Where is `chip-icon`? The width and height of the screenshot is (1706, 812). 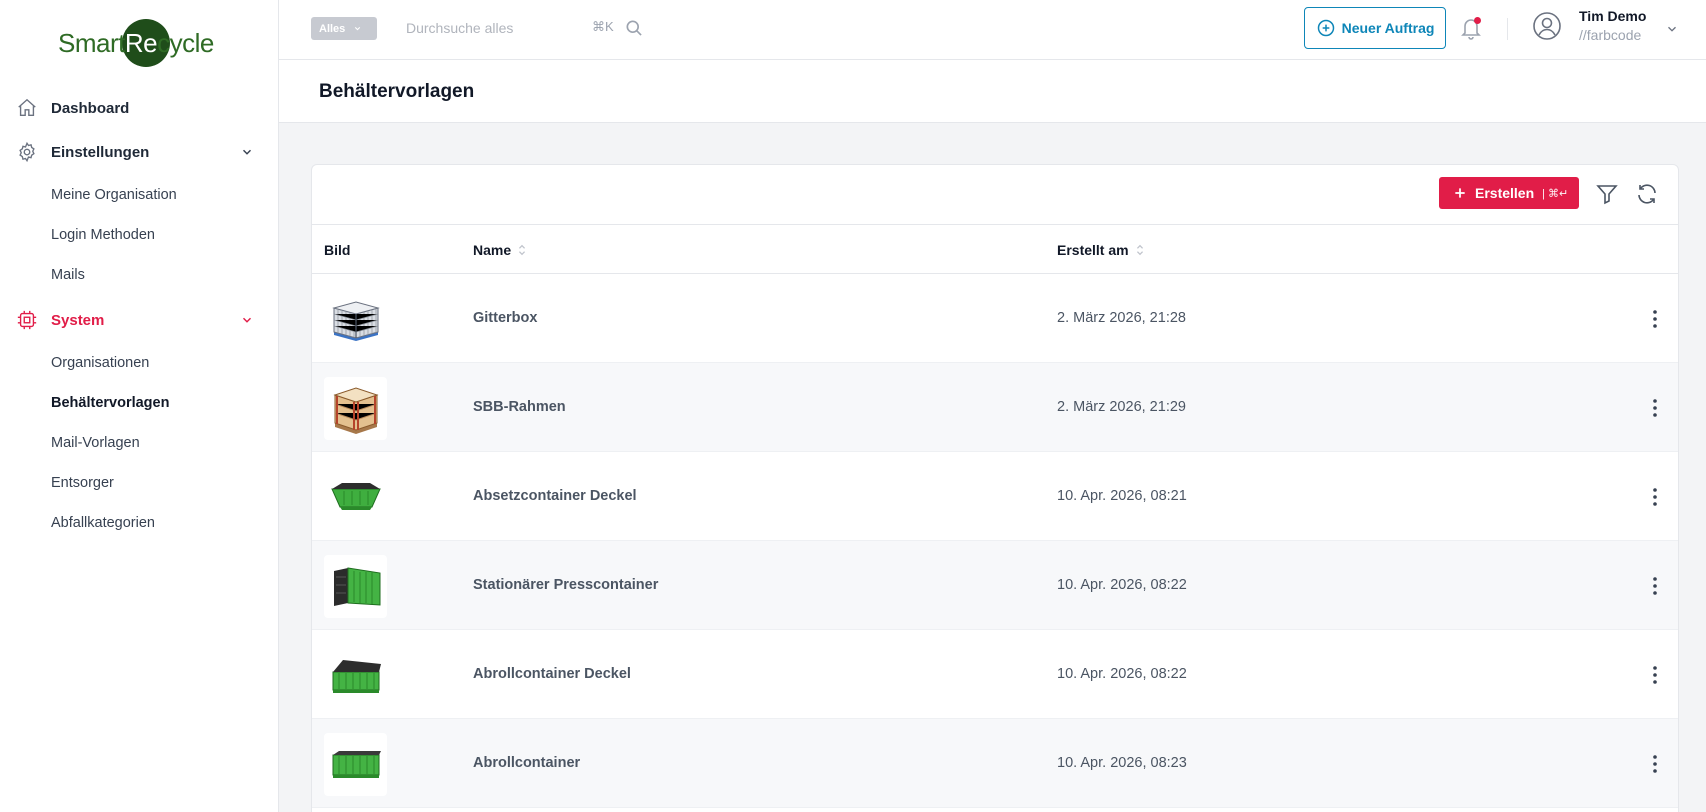
chip-icon is located at coordinates (27, 320).